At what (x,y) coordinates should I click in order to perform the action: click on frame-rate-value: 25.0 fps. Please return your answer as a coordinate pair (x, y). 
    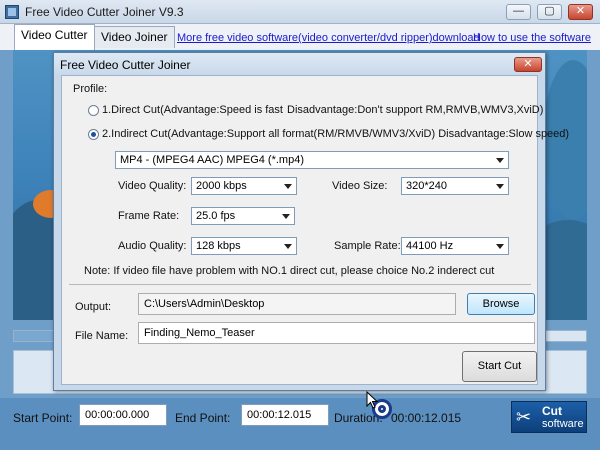
    Looking at the image, I should click on (216, 216).